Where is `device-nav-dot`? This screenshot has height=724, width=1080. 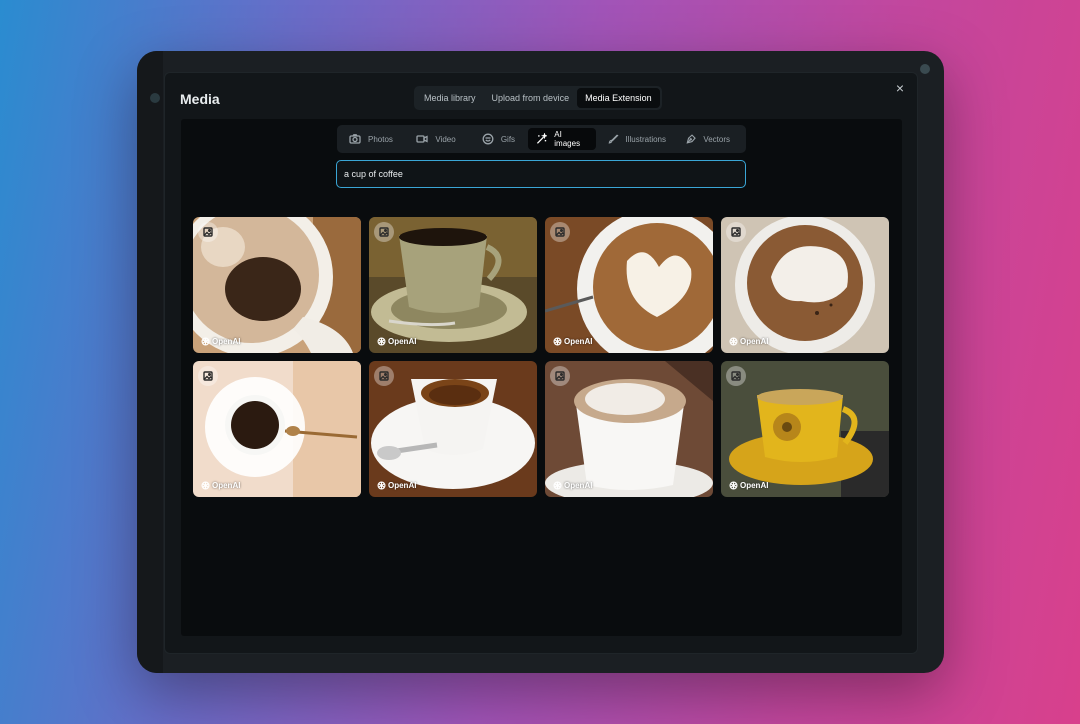
device-nav-dot is located at coordinates (155, 98).